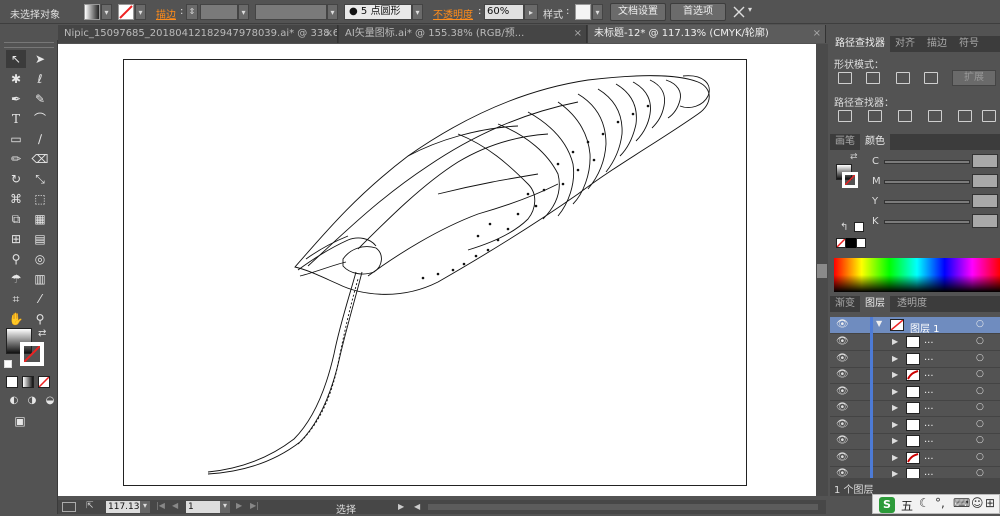  I want to click on user-icon: ☺, so click(977, 503).